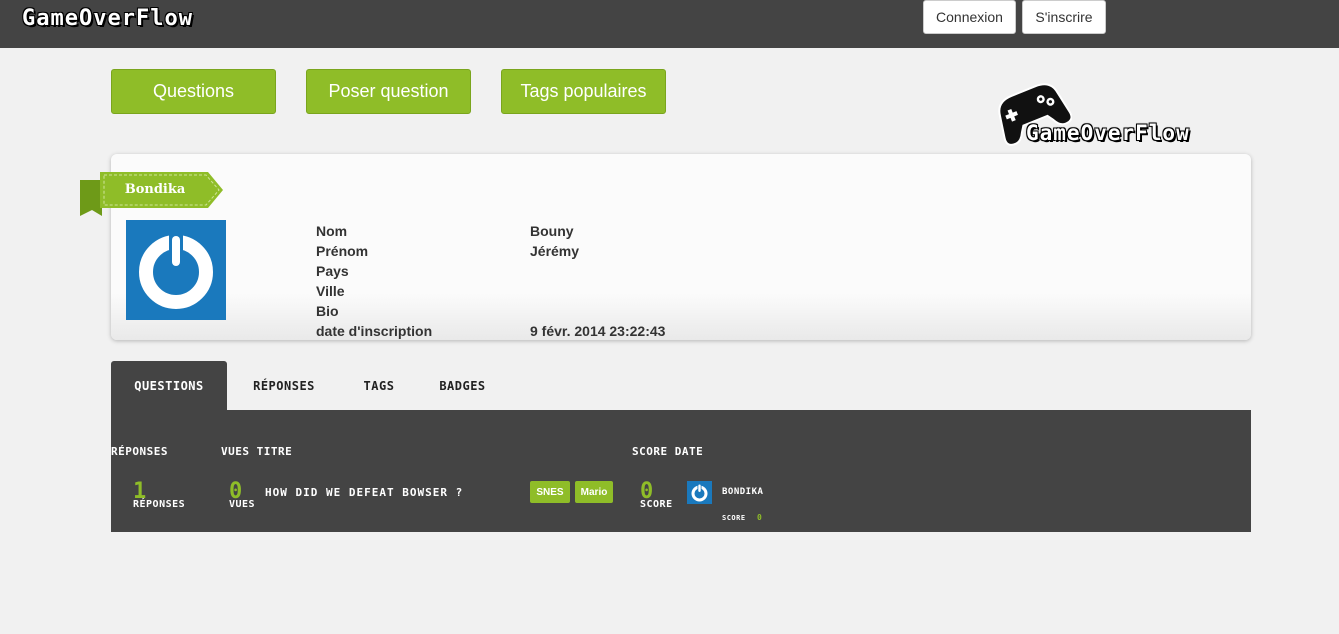  Describe the element at coordinates (388, 91) in the screenshot. I see `ask-question-button: Poser question` at that location.